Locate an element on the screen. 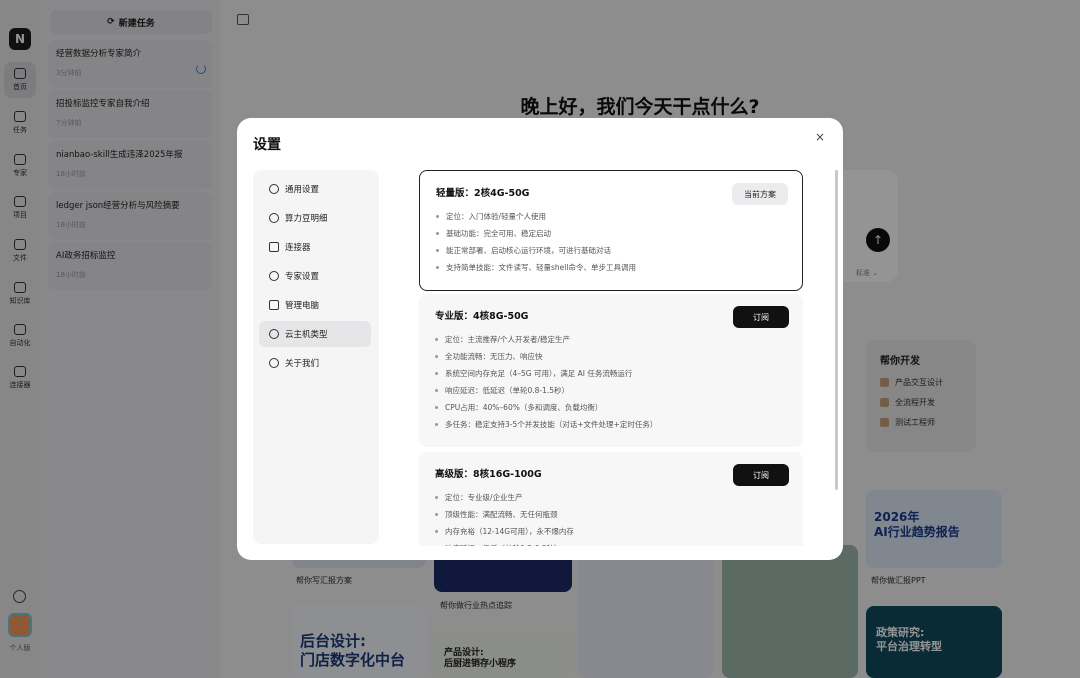 Image resolution: width=1080 pixels, height=678 pixels. plan-feature: 基础功能：完全可用、稳定启动 is located at coordinates (611, 233).